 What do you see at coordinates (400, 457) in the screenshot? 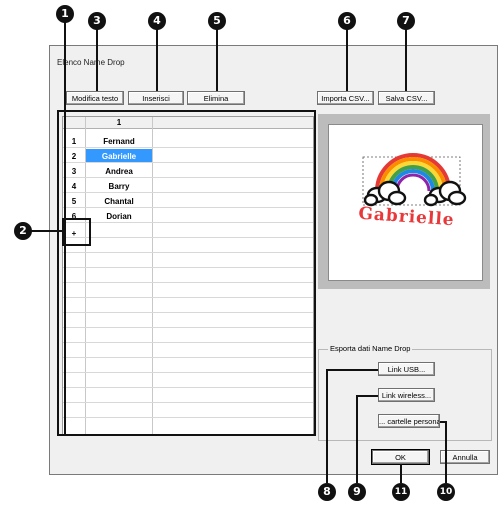
I see `ok-button: OK` at bounding box center [400, 457].